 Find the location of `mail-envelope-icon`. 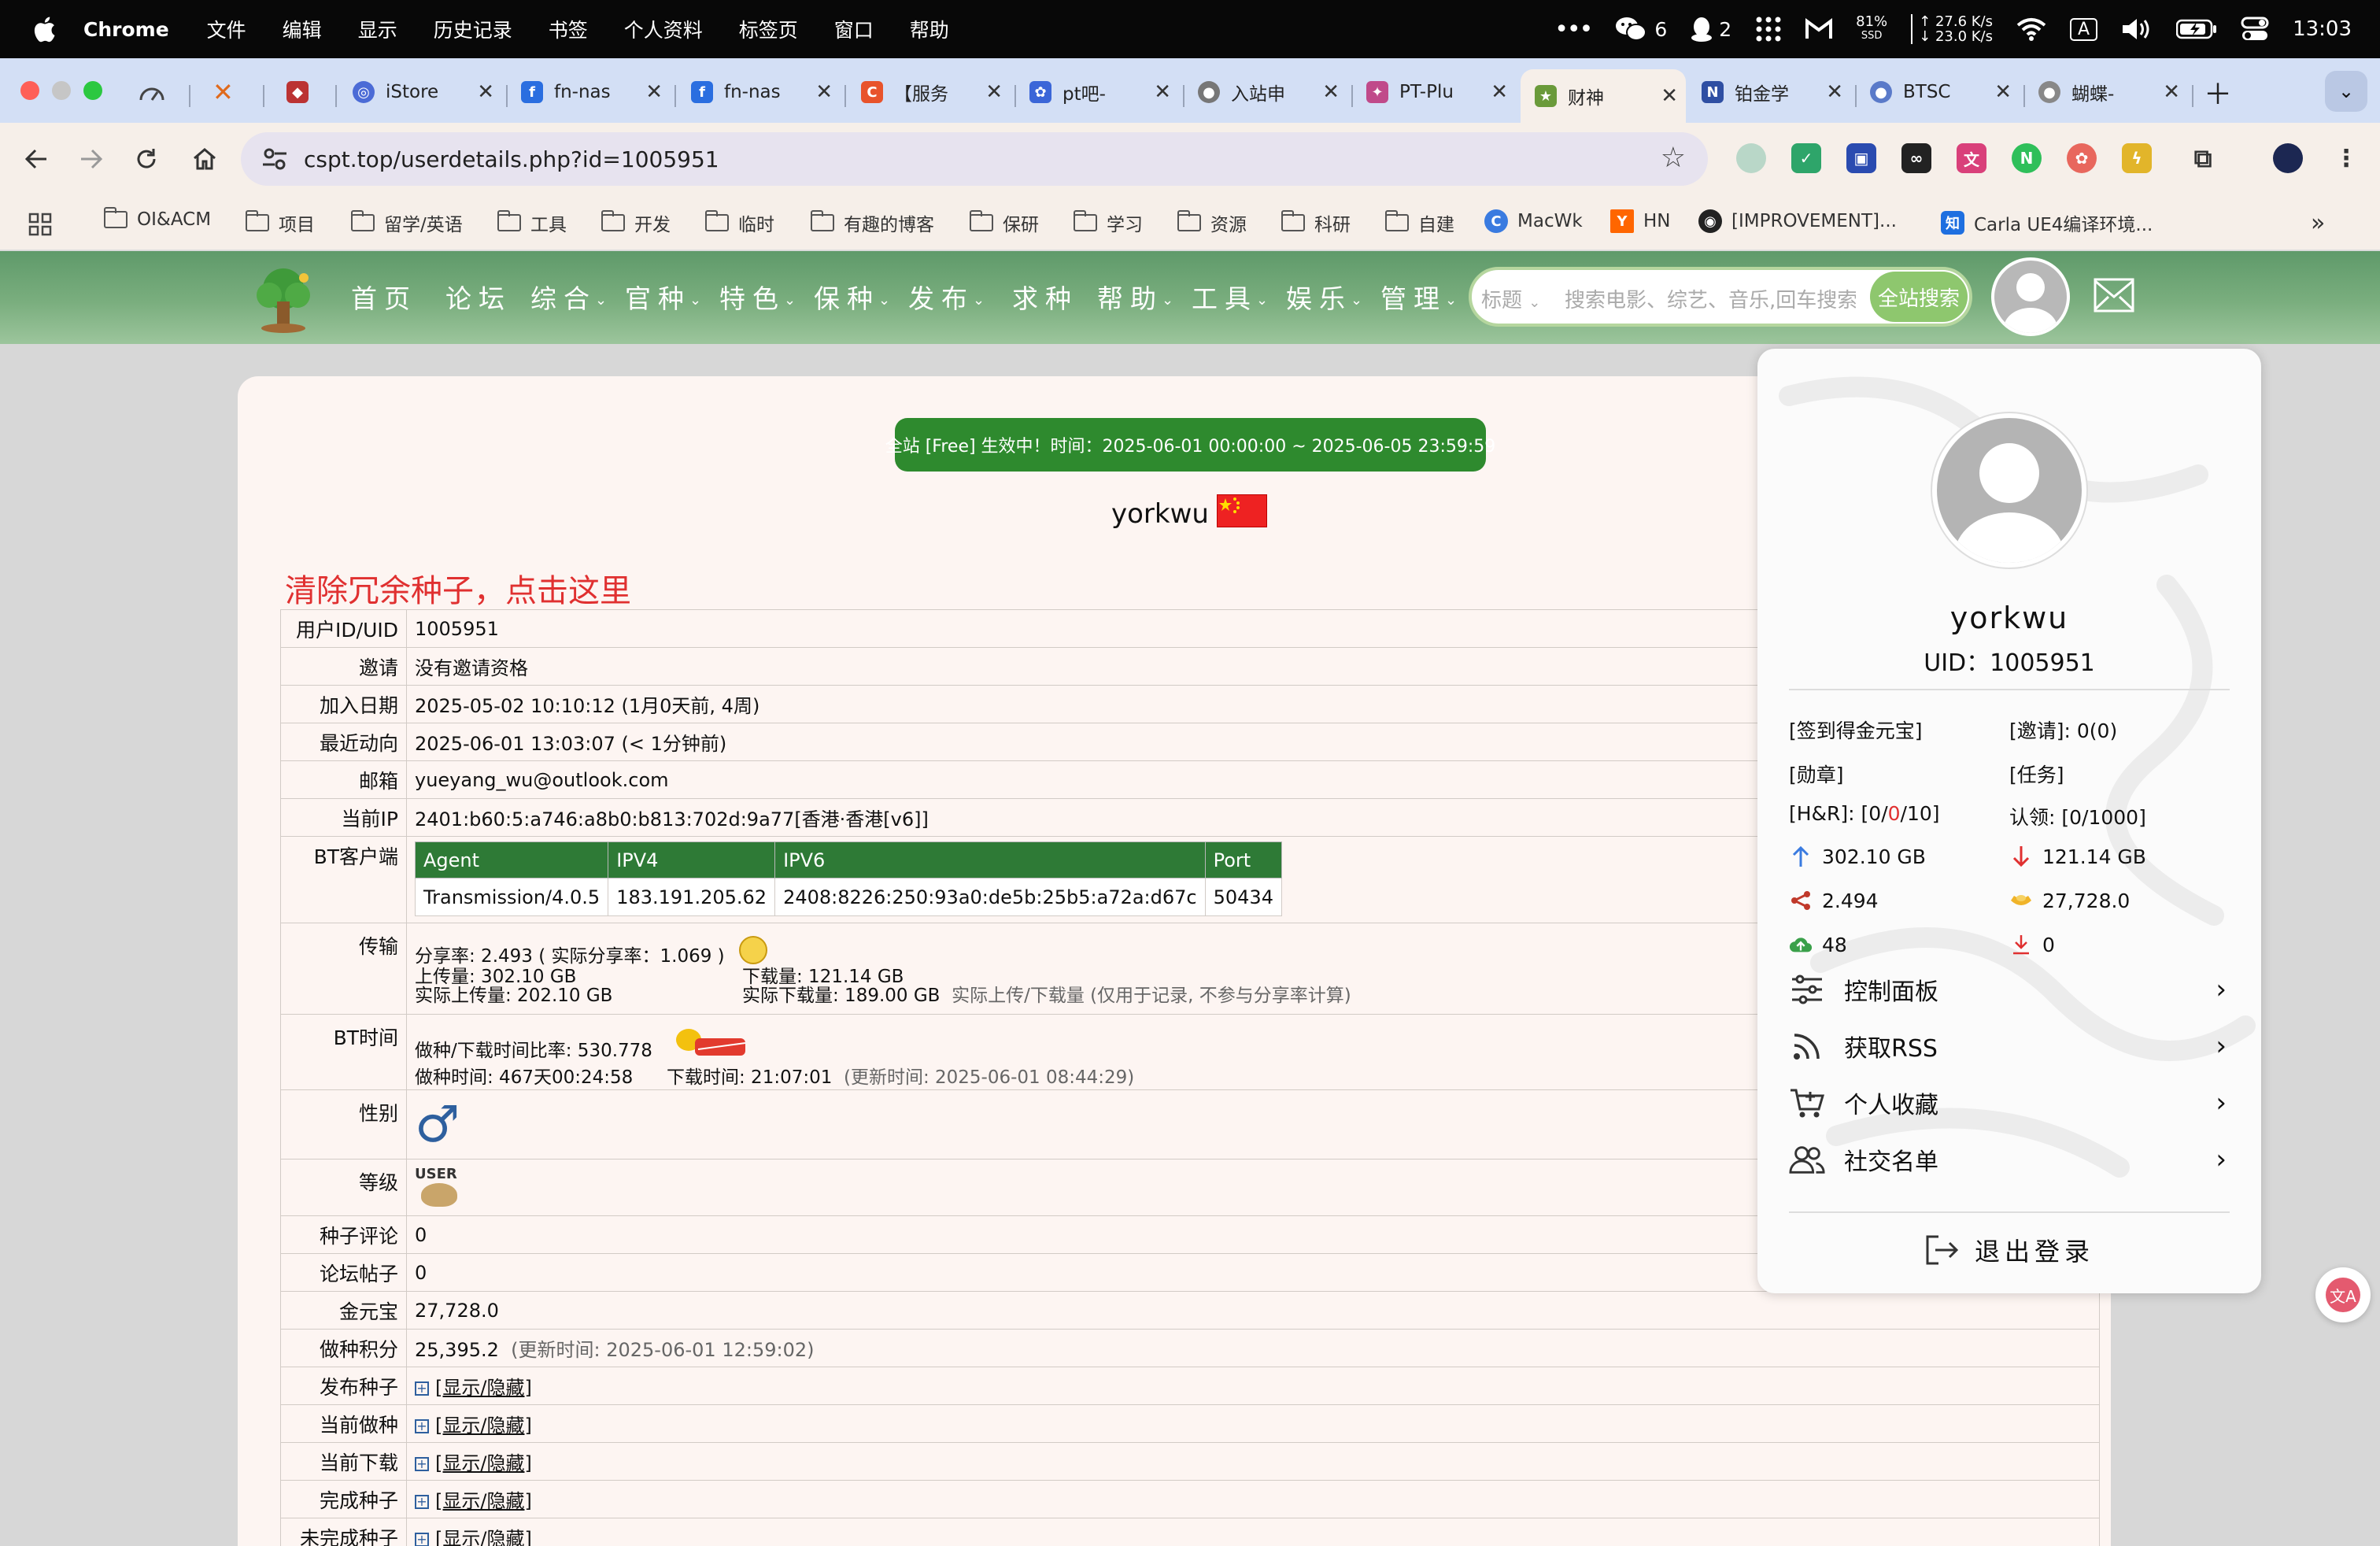

mail-envelope-icon is located at coordinates (2114, 296).